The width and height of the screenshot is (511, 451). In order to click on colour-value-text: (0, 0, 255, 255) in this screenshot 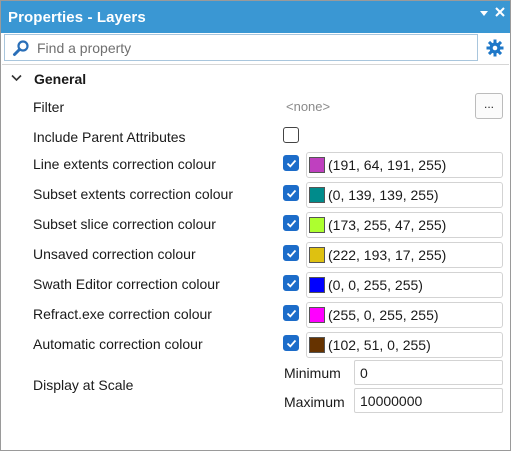, I will do `click(375, 285)`.